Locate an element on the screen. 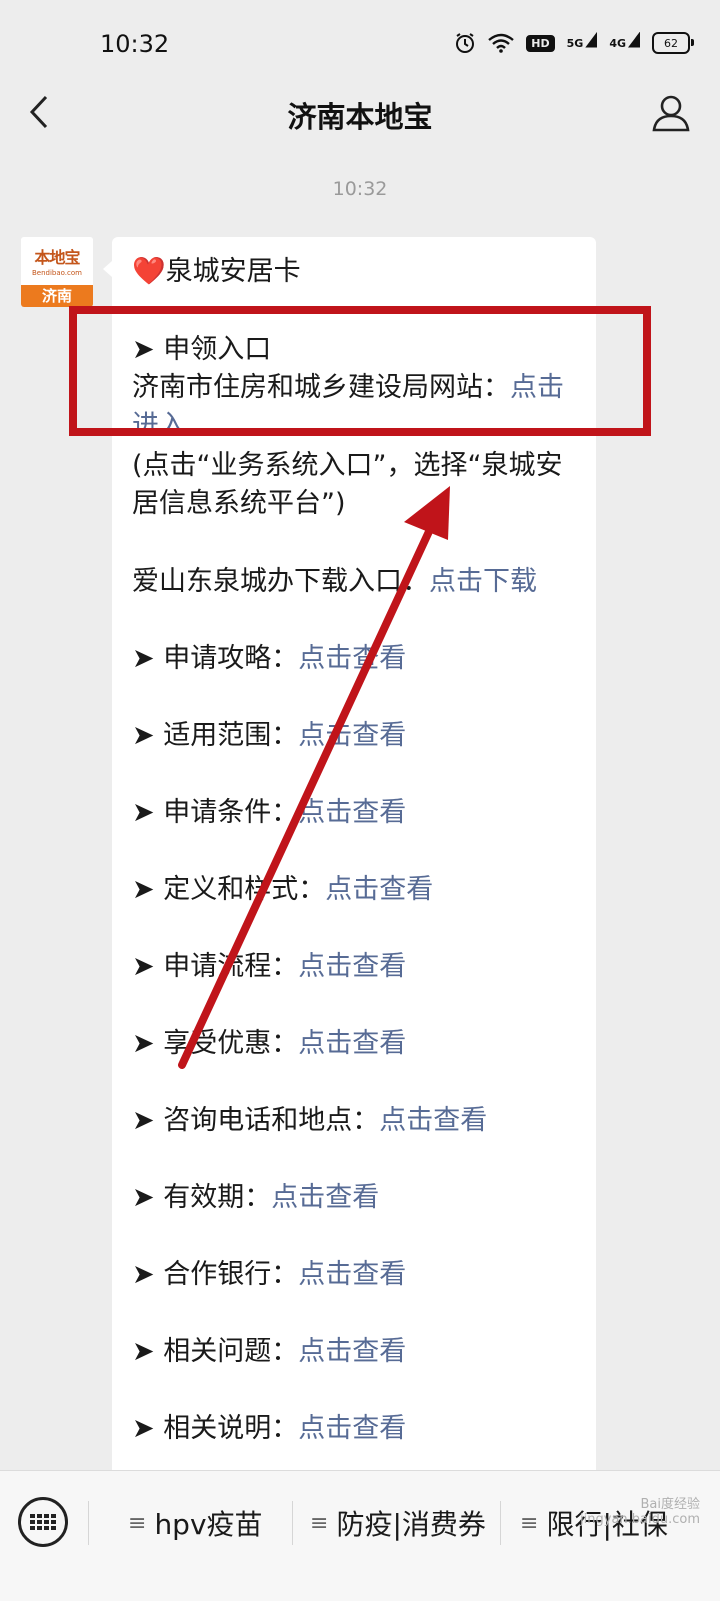 The width and height of the screenshot is (720, 1601). list-item: ➤ 享受优惠：点击查看 is located at coordinates (269, 1043).